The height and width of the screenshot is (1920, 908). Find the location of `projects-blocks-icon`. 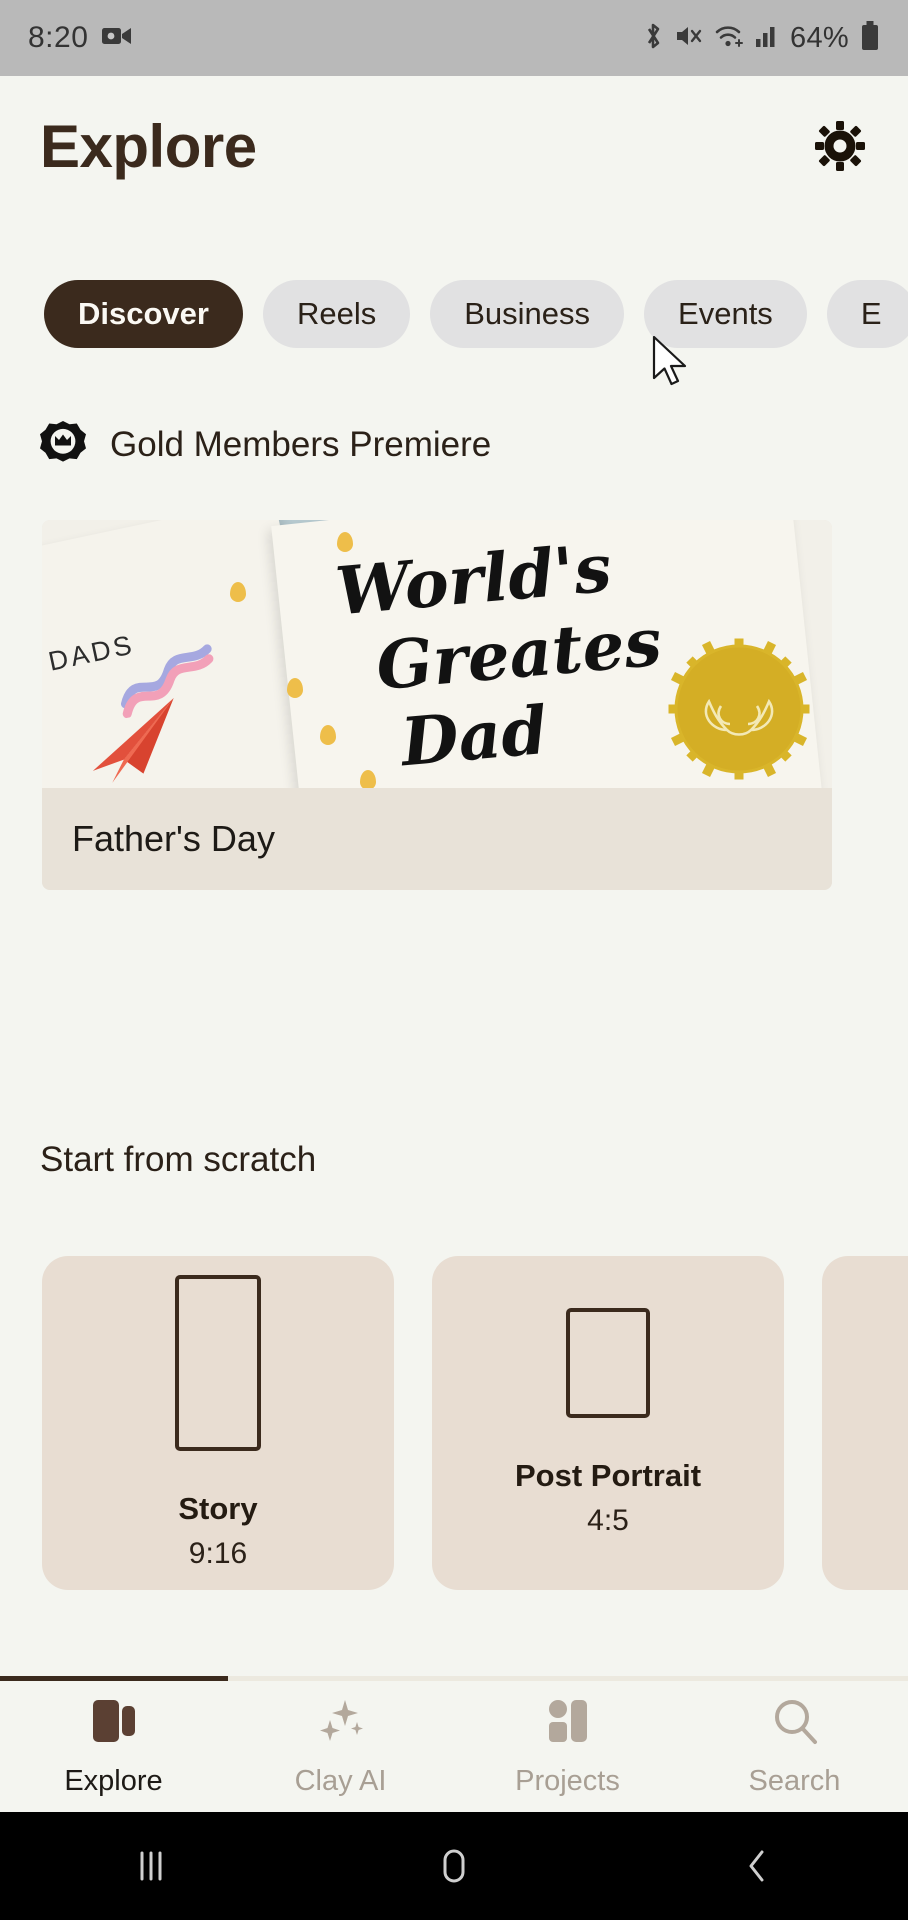

projects-blocks-icon is located at coordinates (568, 1723).